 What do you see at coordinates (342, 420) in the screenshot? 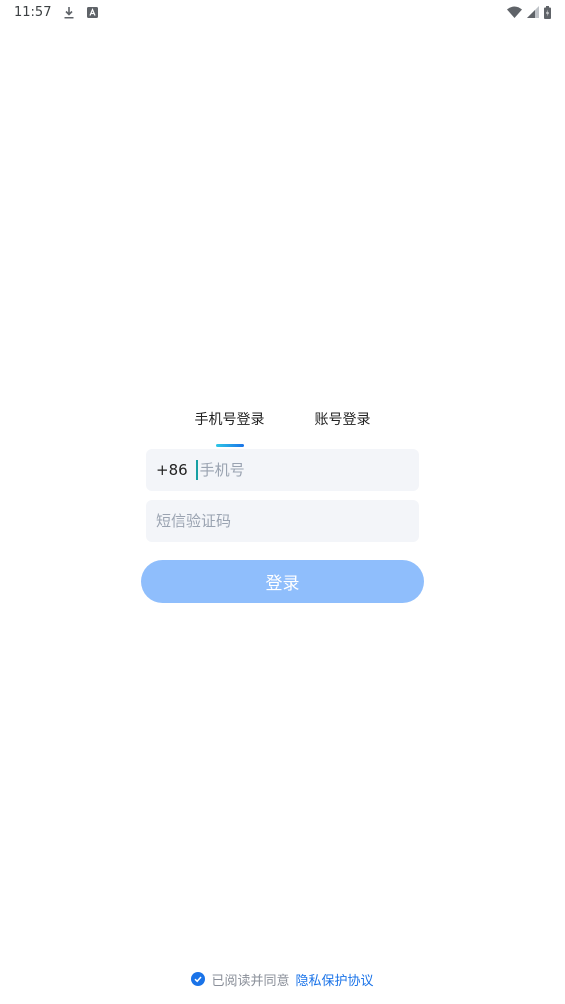
I see `tab-account-login-label: 账号登录` at bounding box center [342, 420].